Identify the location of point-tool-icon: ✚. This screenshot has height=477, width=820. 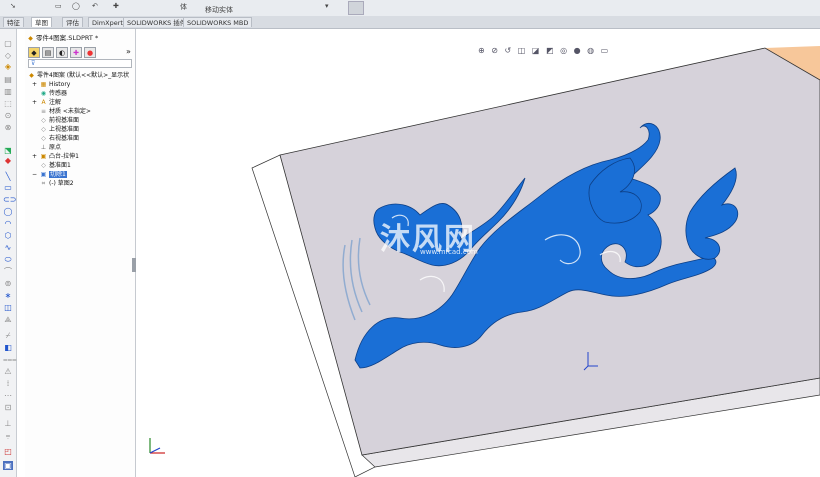
(116, 6).